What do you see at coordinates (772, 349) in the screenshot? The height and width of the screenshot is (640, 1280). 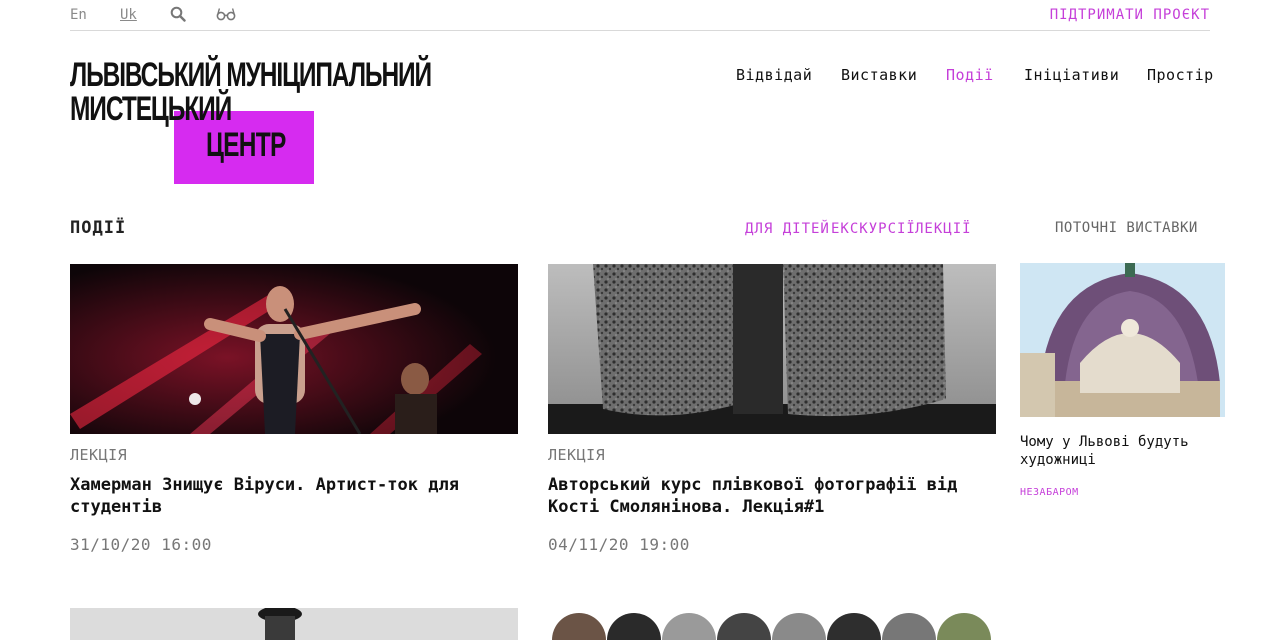 I see `event-image-photography` at bounding box center [772, 349].